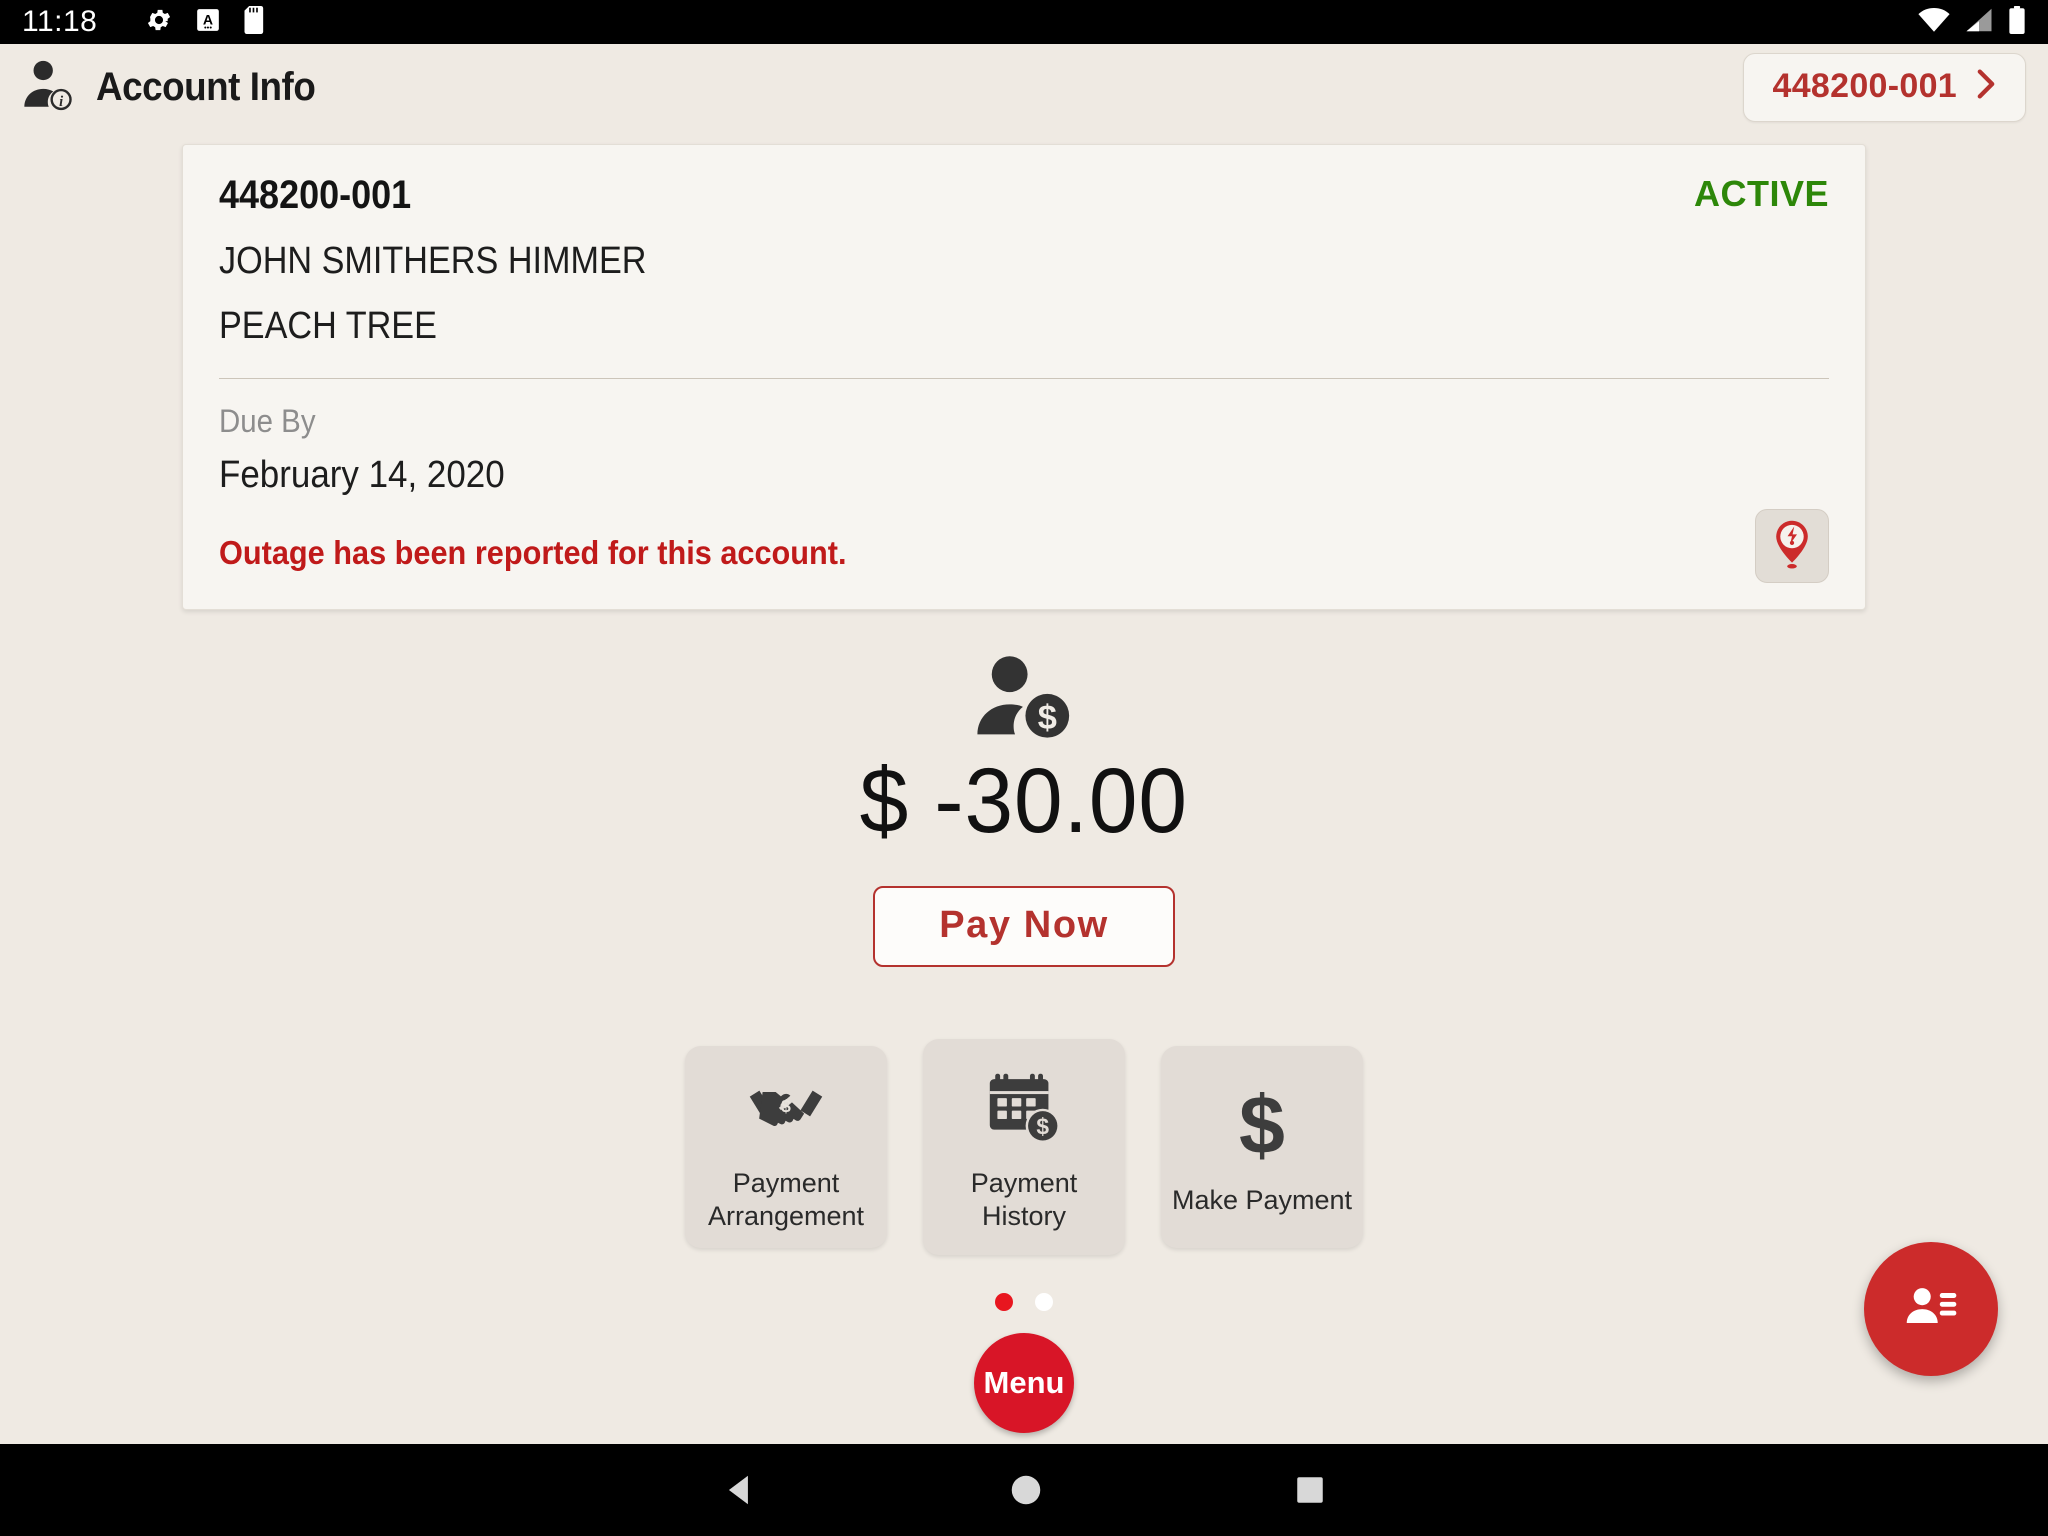 The height and width of the screenshot is (1536, 2048). I want to click on contact-card-icon, so click(1931, 1309).